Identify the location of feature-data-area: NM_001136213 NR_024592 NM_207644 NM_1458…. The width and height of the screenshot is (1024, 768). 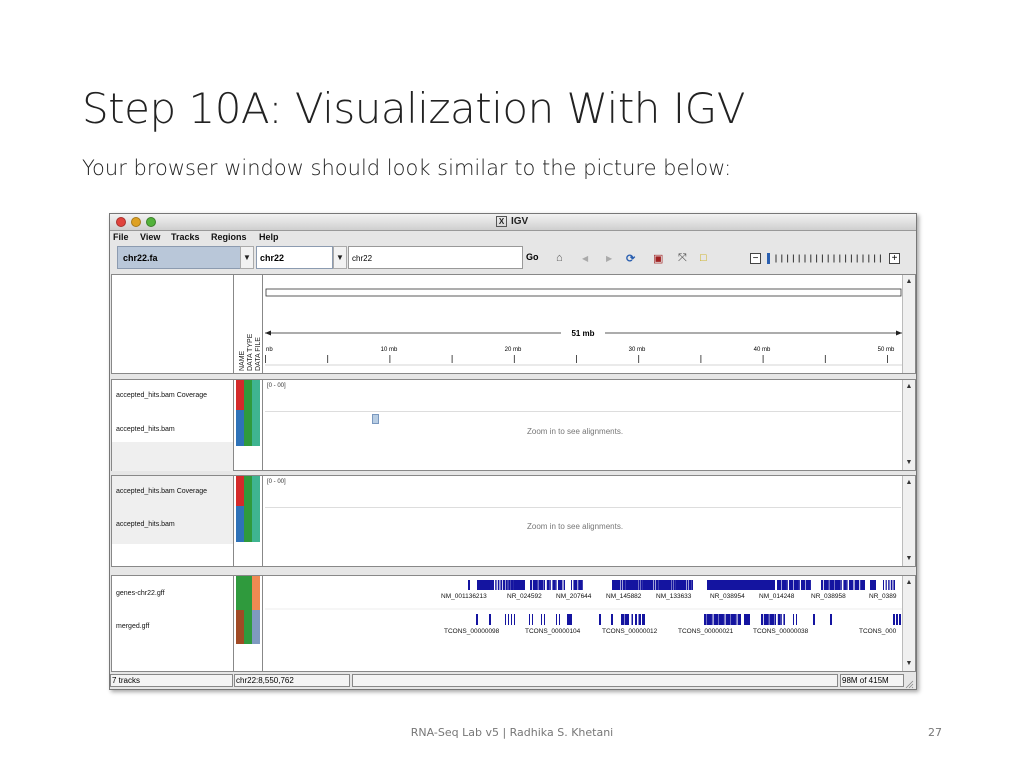
(583, 623).